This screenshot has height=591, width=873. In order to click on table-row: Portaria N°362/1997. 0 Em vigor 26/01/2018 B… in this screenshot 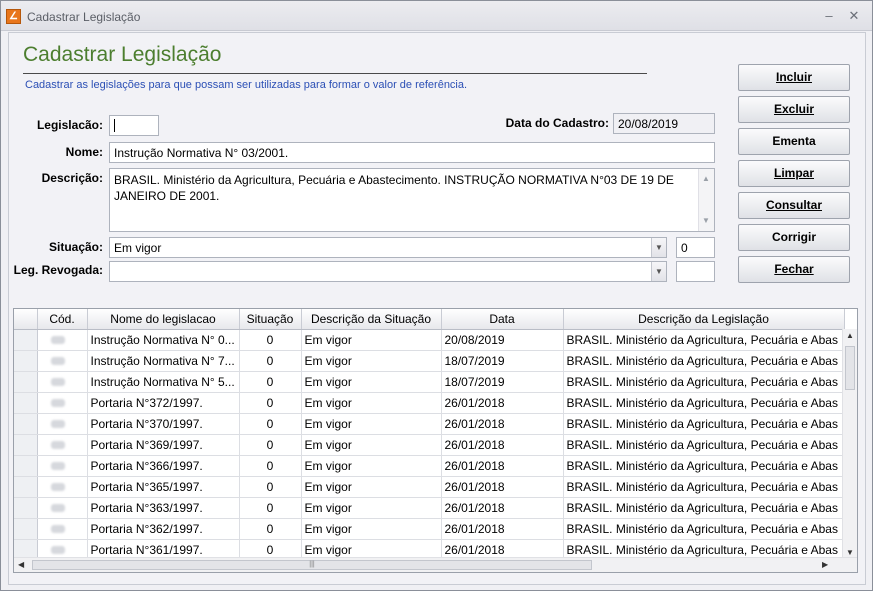, I will do `click(429, 529)`.